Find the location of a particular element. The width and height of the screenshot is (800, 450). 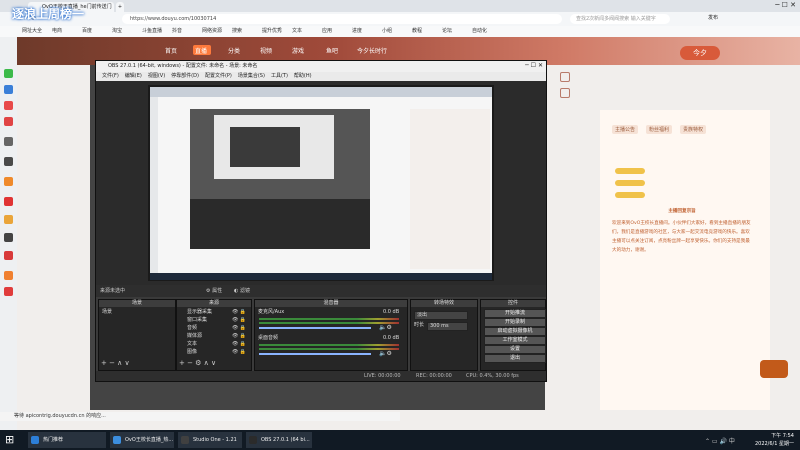

promo-icon is located at coordinates (774, 369).